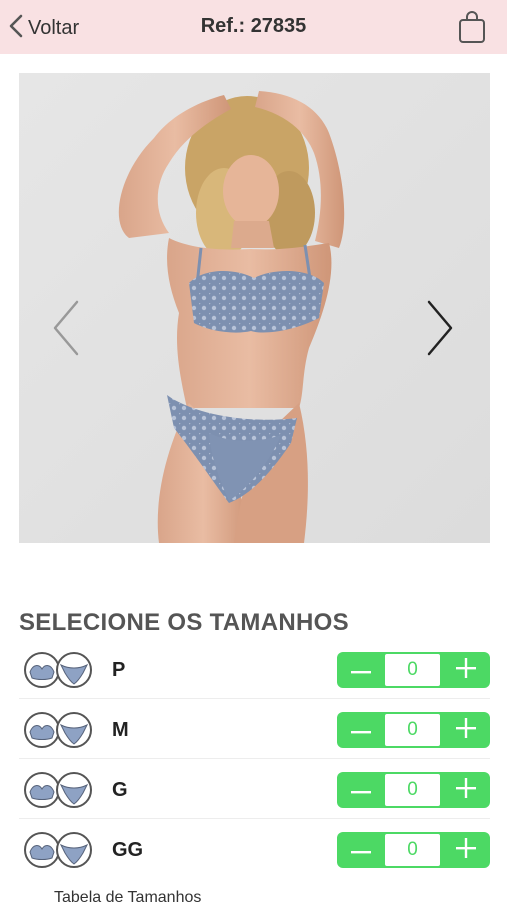 The width and height of the screenshot is (507, 907). I want to click on shopping-bag-icon, so click(472, 29).